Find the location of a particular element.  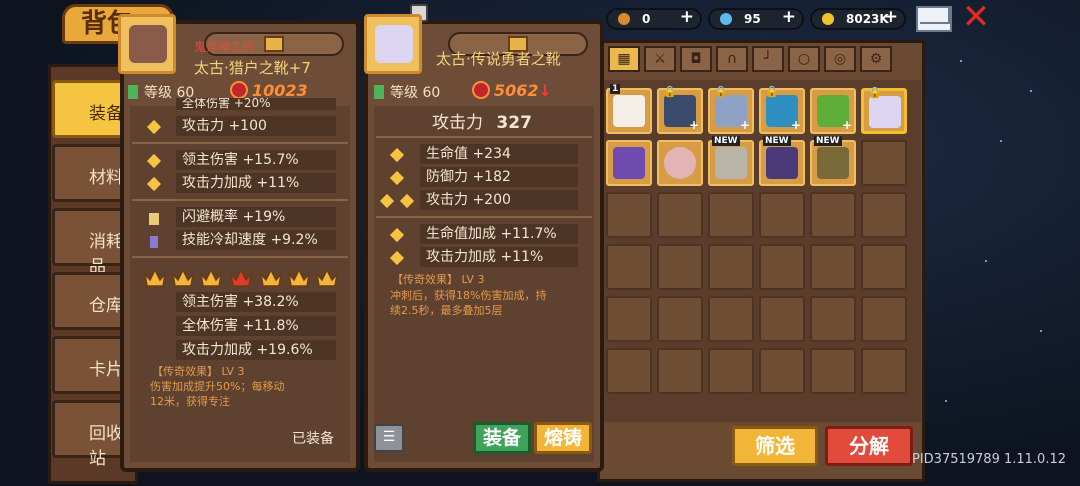

crown-stat-row: 领主伤害 +38.2% is located at coordinates (256, 302).